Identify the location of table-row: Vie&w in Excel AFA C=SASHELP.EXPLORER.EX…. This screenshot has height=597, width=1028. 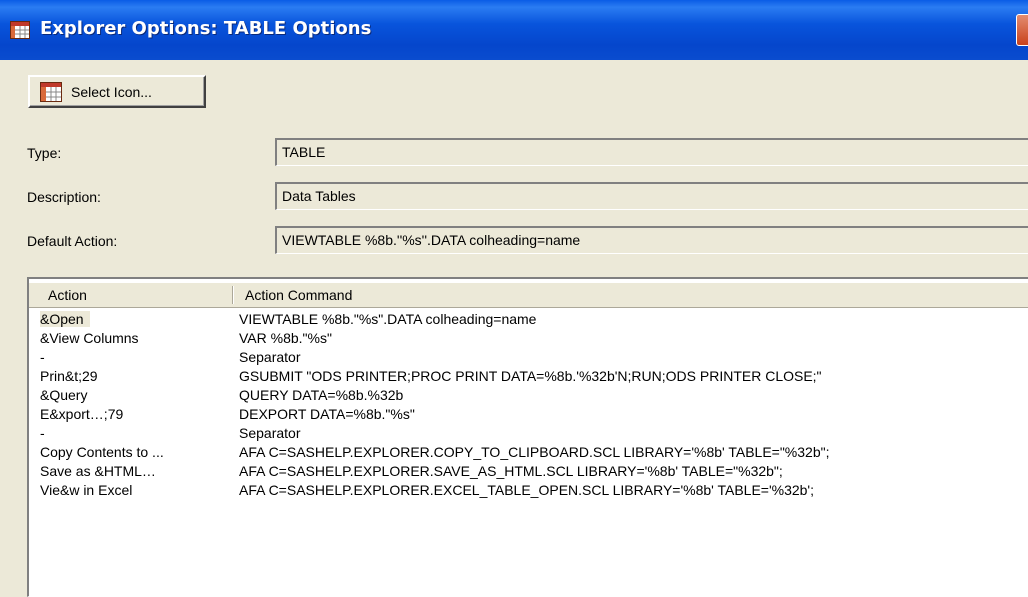
(528, 491).